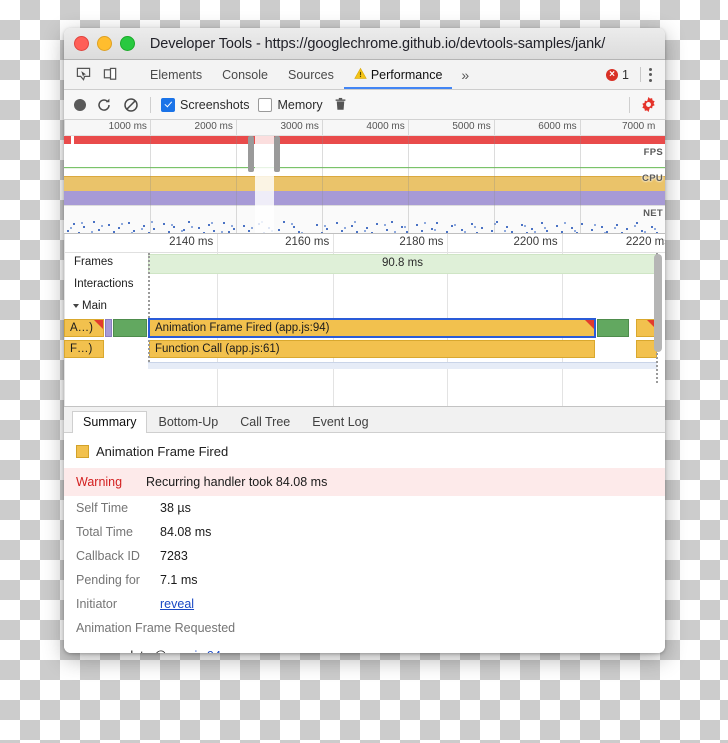  I want to click on summary-row-warning: Warning Recurring handler took 84.08 ms, so click(364, 482).